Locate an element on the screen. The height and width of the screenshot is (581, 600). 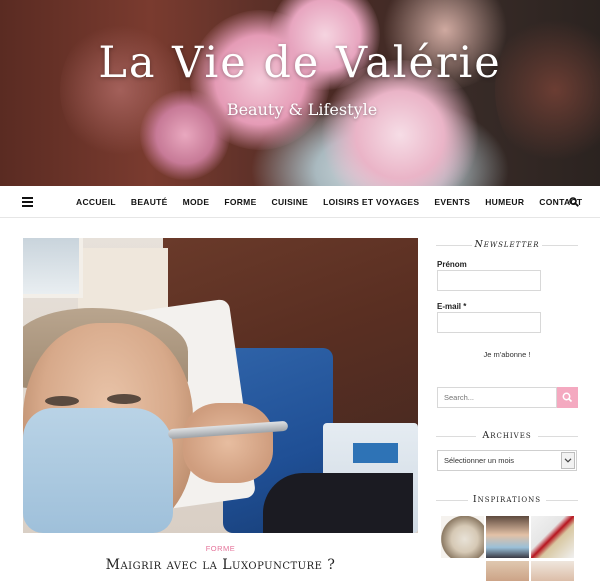
inspirations-title-text: Inspirations is located at coordinates (507, 499).